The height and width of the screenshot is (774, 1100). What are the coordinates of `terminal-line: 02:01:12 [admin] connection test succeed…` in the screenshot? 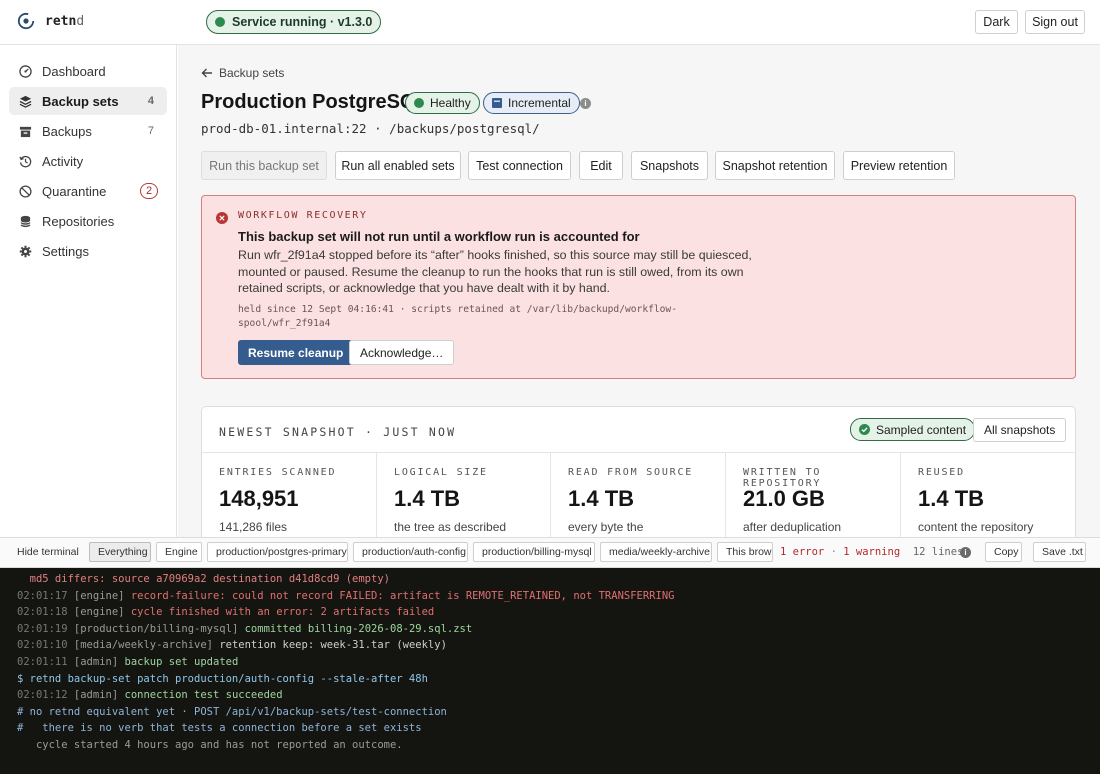 It's located at (150, 695).